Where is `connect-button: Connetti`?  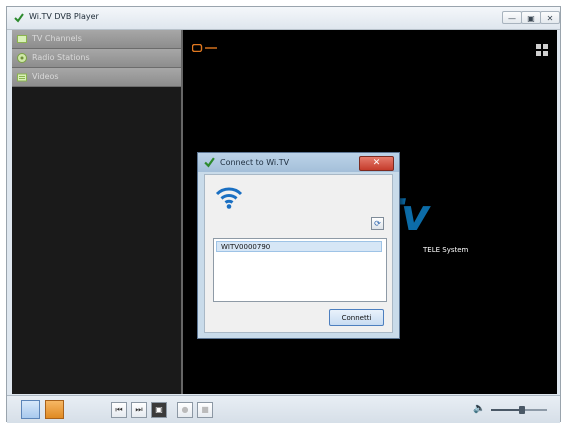 connect-button: Connetti is located at coordinates (356, 317).